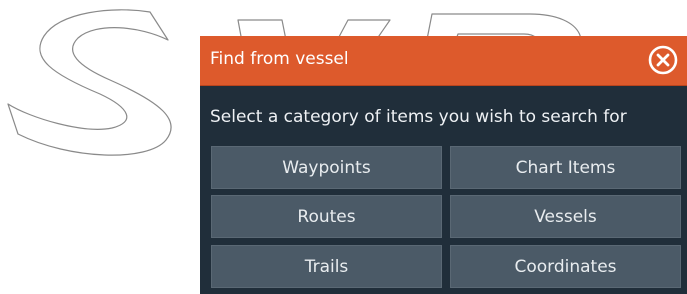  Describe the element at coordinates (326, 216) in the screenshot. I see `routes-button: Routes` at that location.